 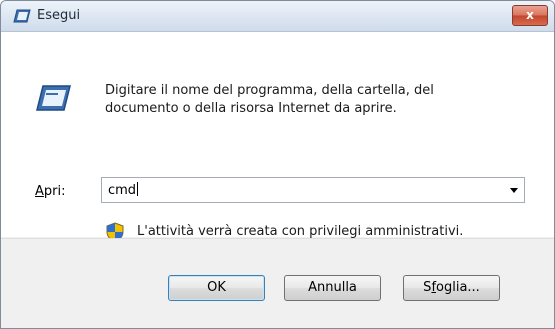 What do you see at coordinates (123, 190) in the screenshot?
I see `command-input: cmd` at bounding box center [123, 190].